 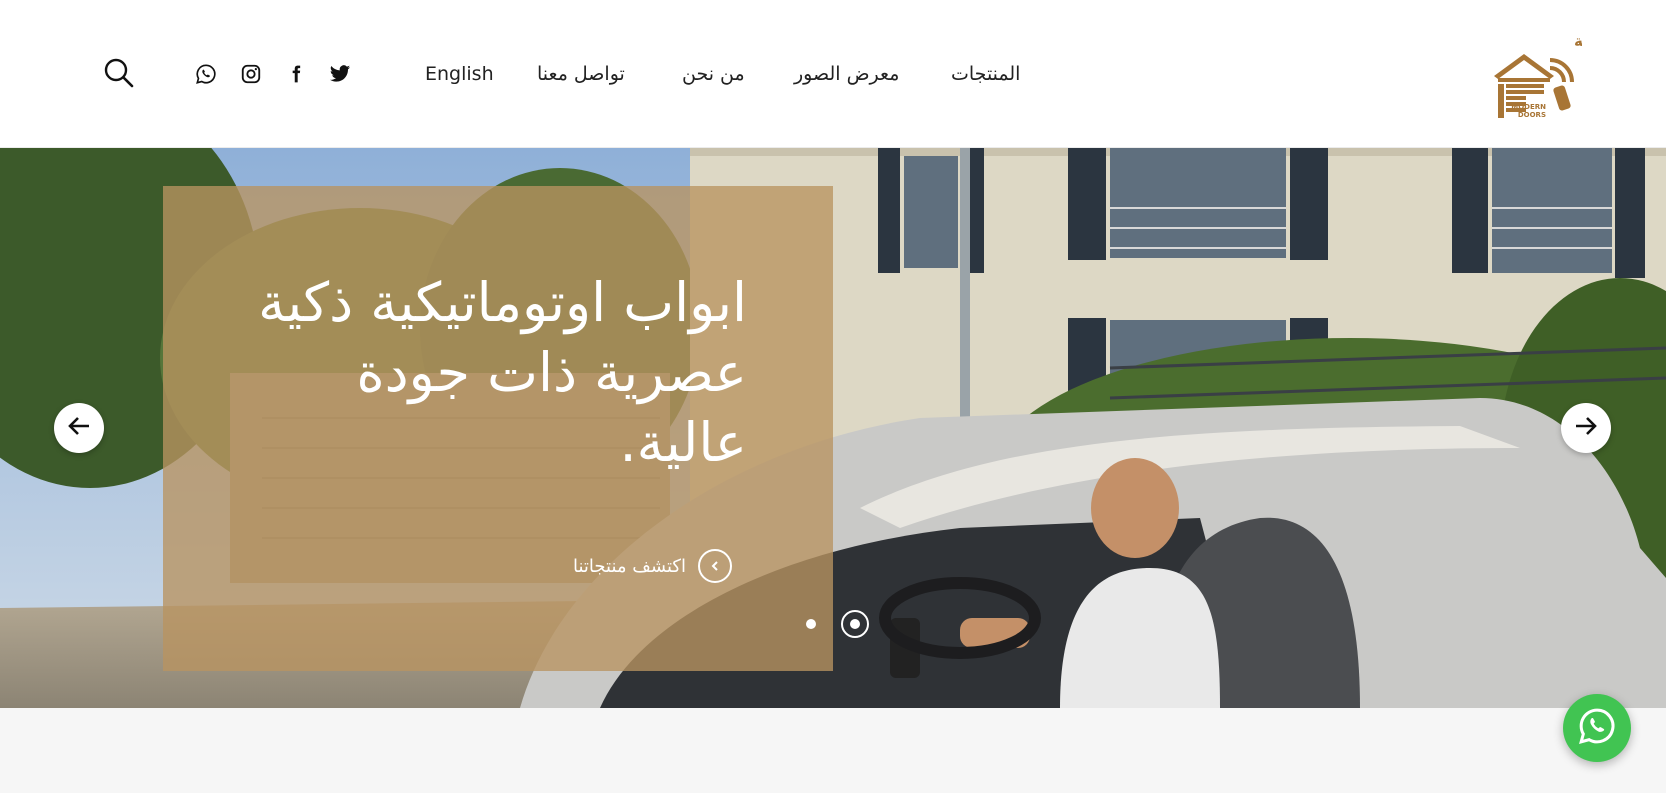 I want to click on logo: الابواب العصرية MODERN DOORS, so click(x=1573, y=74).